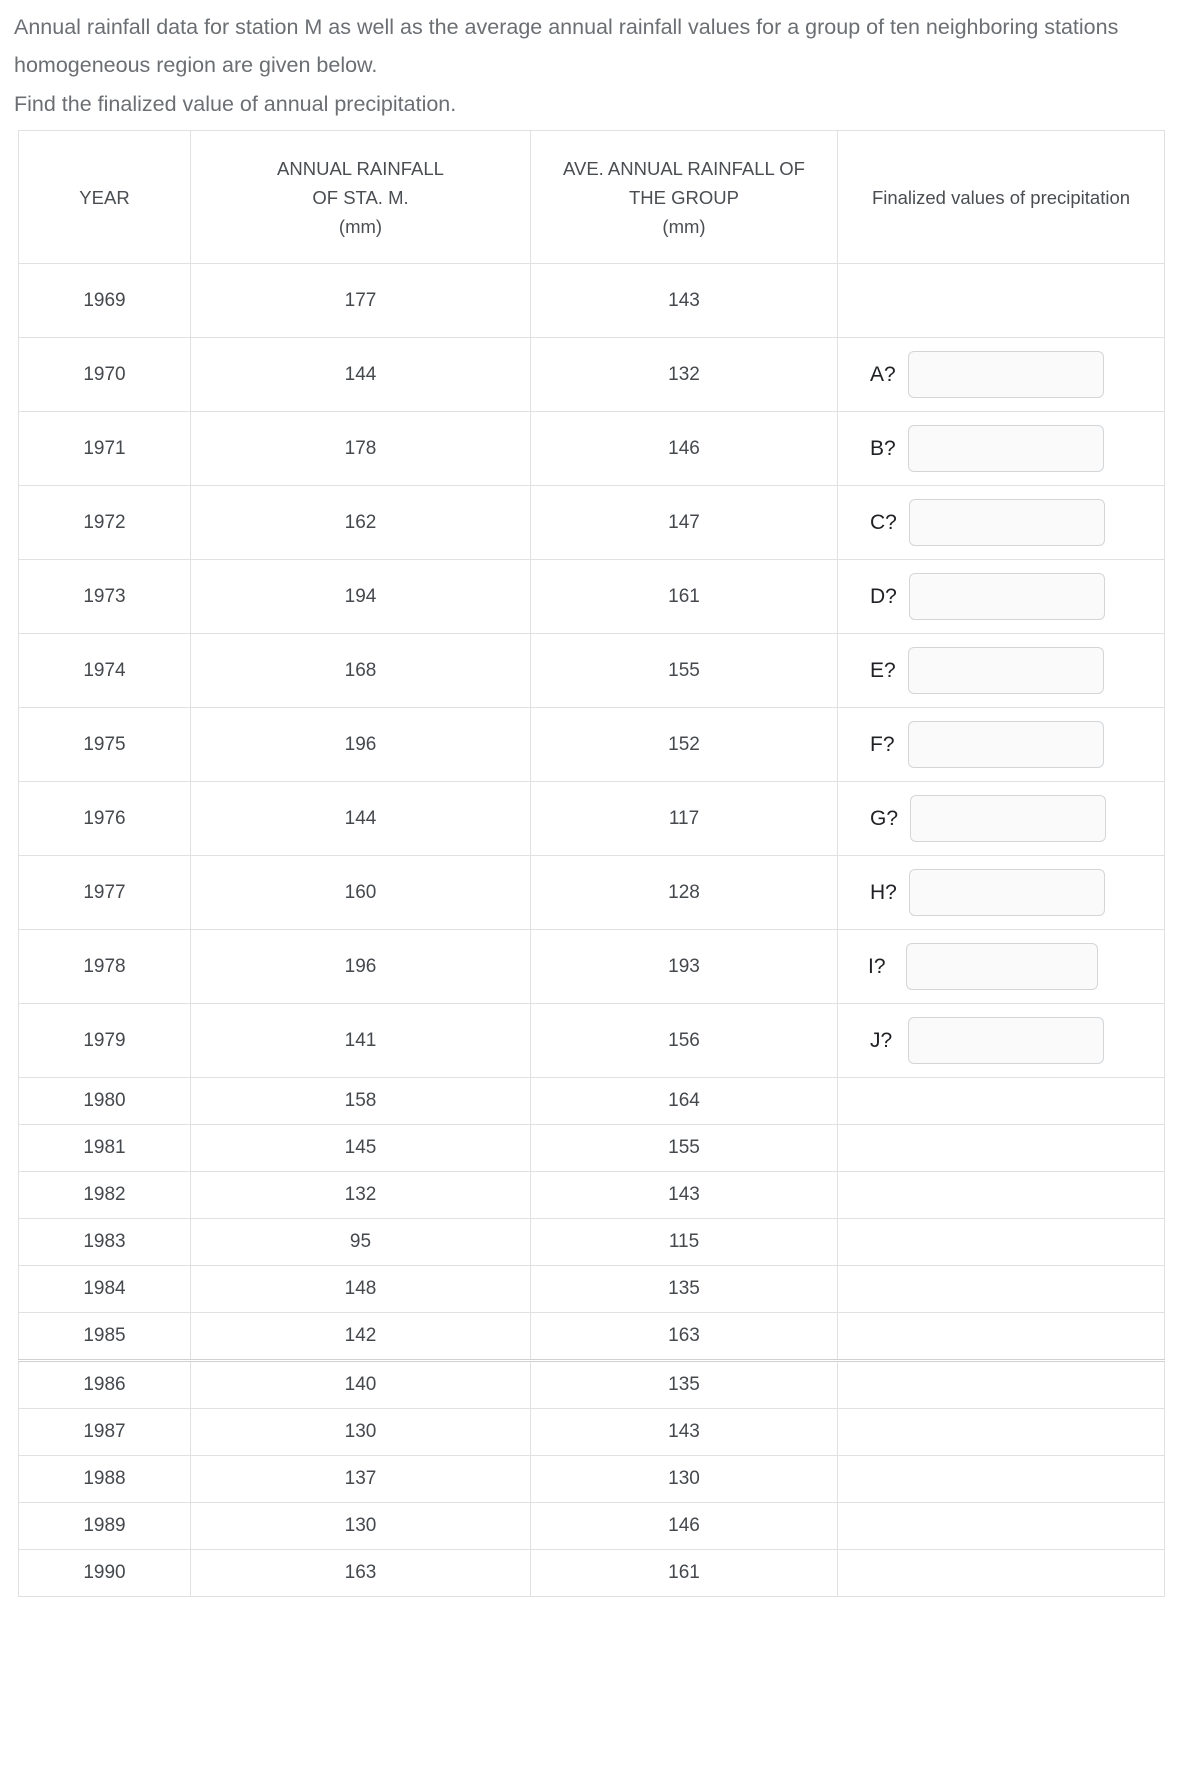 Image resolution: width=1200 pixels, height=1770 pixels. What do you see at coordinates (684, 596) in the screenshot?
I see `cell-group-rainfall: 161` at bounding box center [684, 596].